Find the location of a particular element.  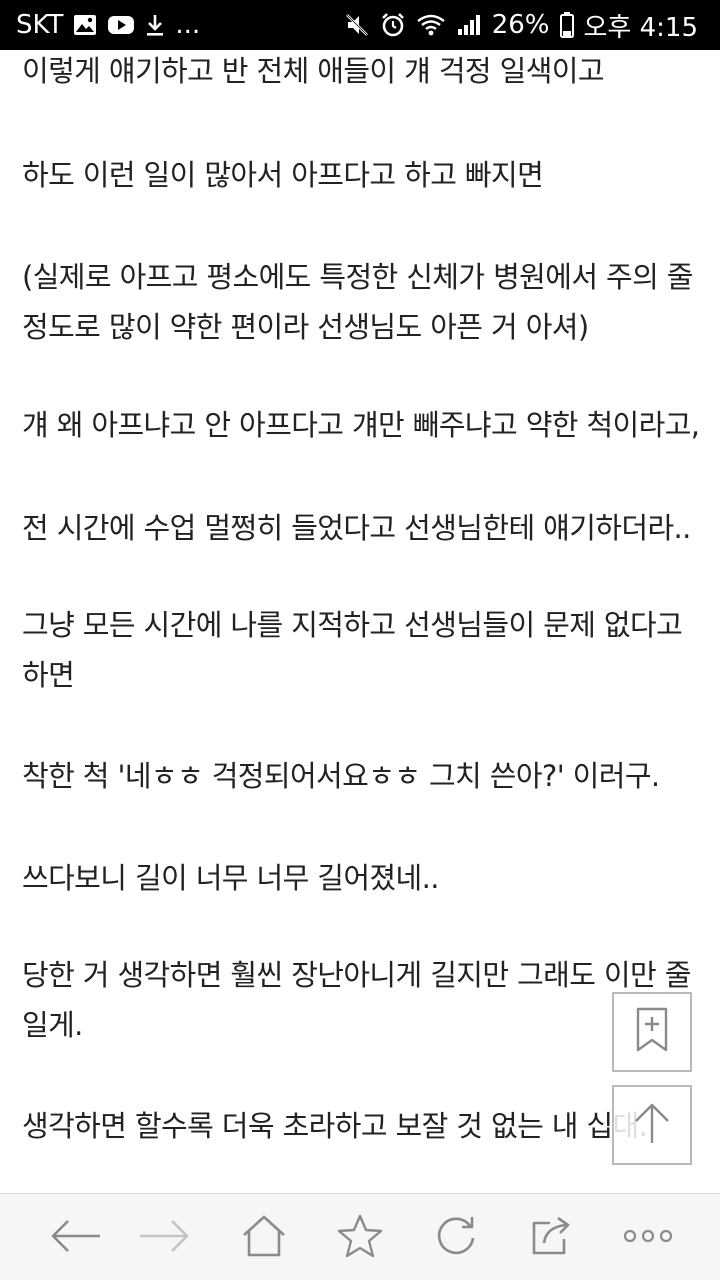

more-options-button is located at coordinates (648, 1237).